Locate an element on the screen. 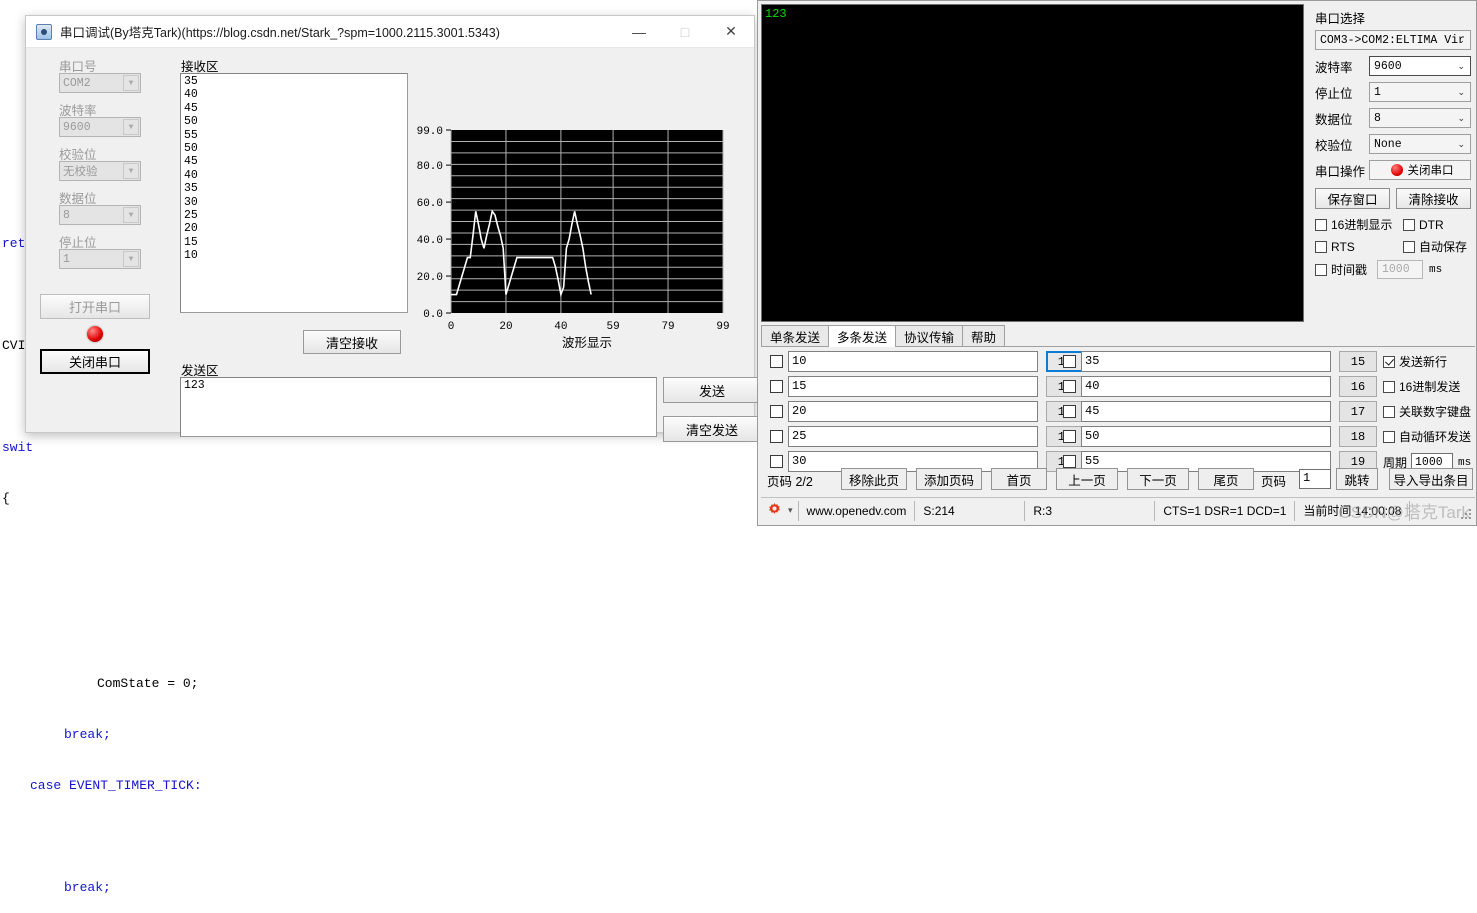  page-number-input: 1 is located at coordinates (1315, 479).